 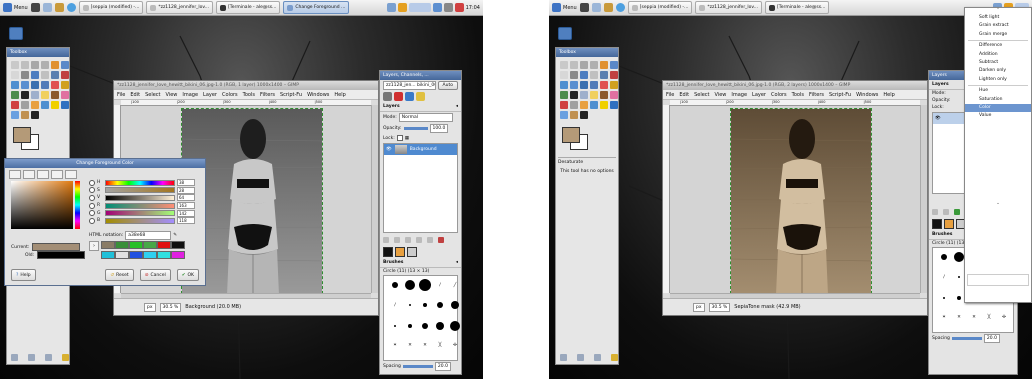 I want to click on foreground-color-swatch, so click(x=22, y=135).